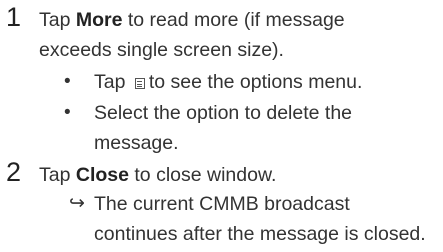  What do you see at coordinates (222, 204) in the screenshot?
I see `result-line-1: The current CMMB broadcast` at bounding box center [222, 204].